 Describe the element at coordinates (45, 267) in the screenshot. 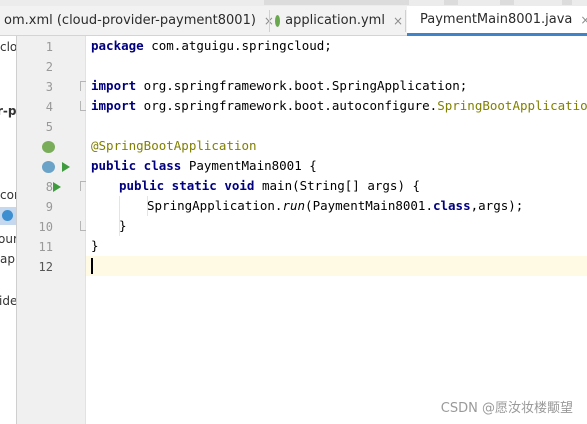

I see `line-number: 12` at that location.